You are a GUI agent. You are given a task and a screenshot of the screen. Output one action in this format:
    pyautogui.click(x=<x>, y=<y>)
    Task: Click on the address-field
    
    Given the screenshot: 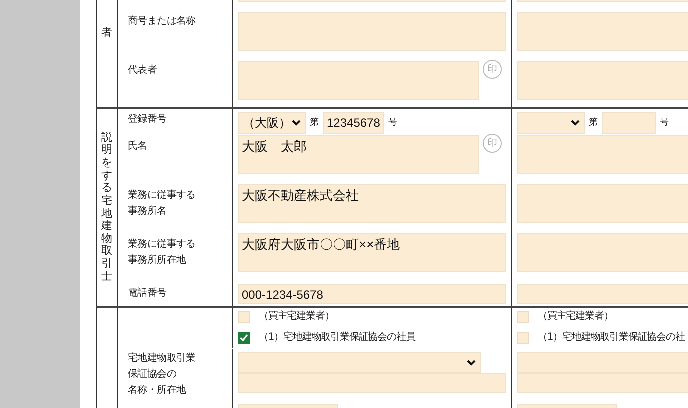 What is the action you would take?
    pyautogui.click(x=372, y=383)
    